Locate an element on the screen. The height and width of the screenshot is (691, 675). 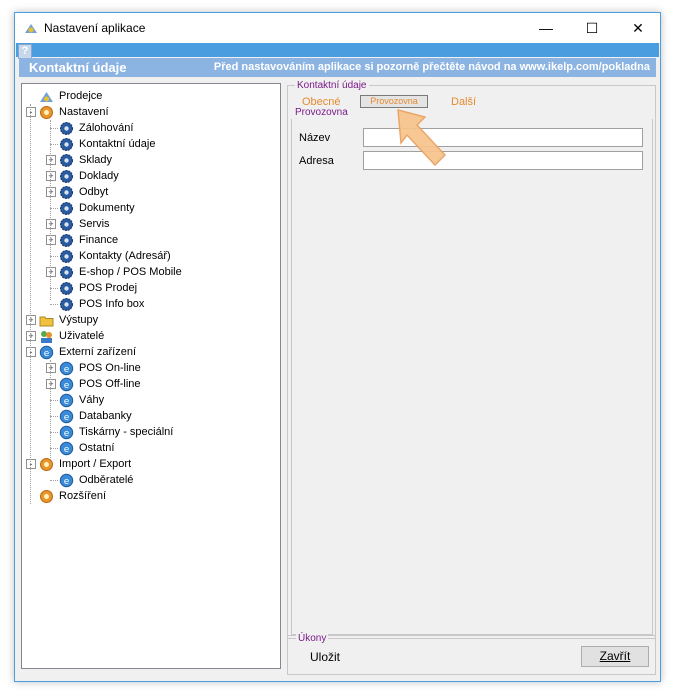
tree-item-5: + Doklady is located at coordinates (150, 176).